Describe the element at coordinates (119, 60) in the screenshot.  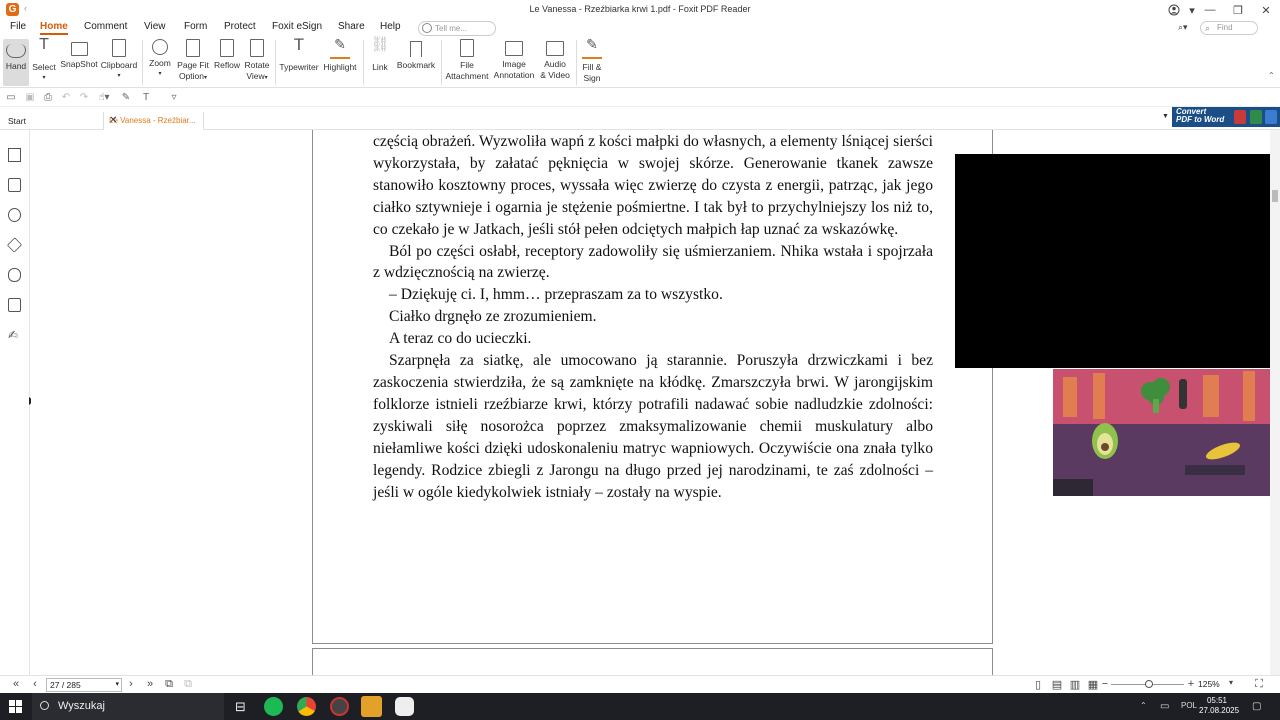
I see `clipboard-button: Clipboard ▾` at that location.